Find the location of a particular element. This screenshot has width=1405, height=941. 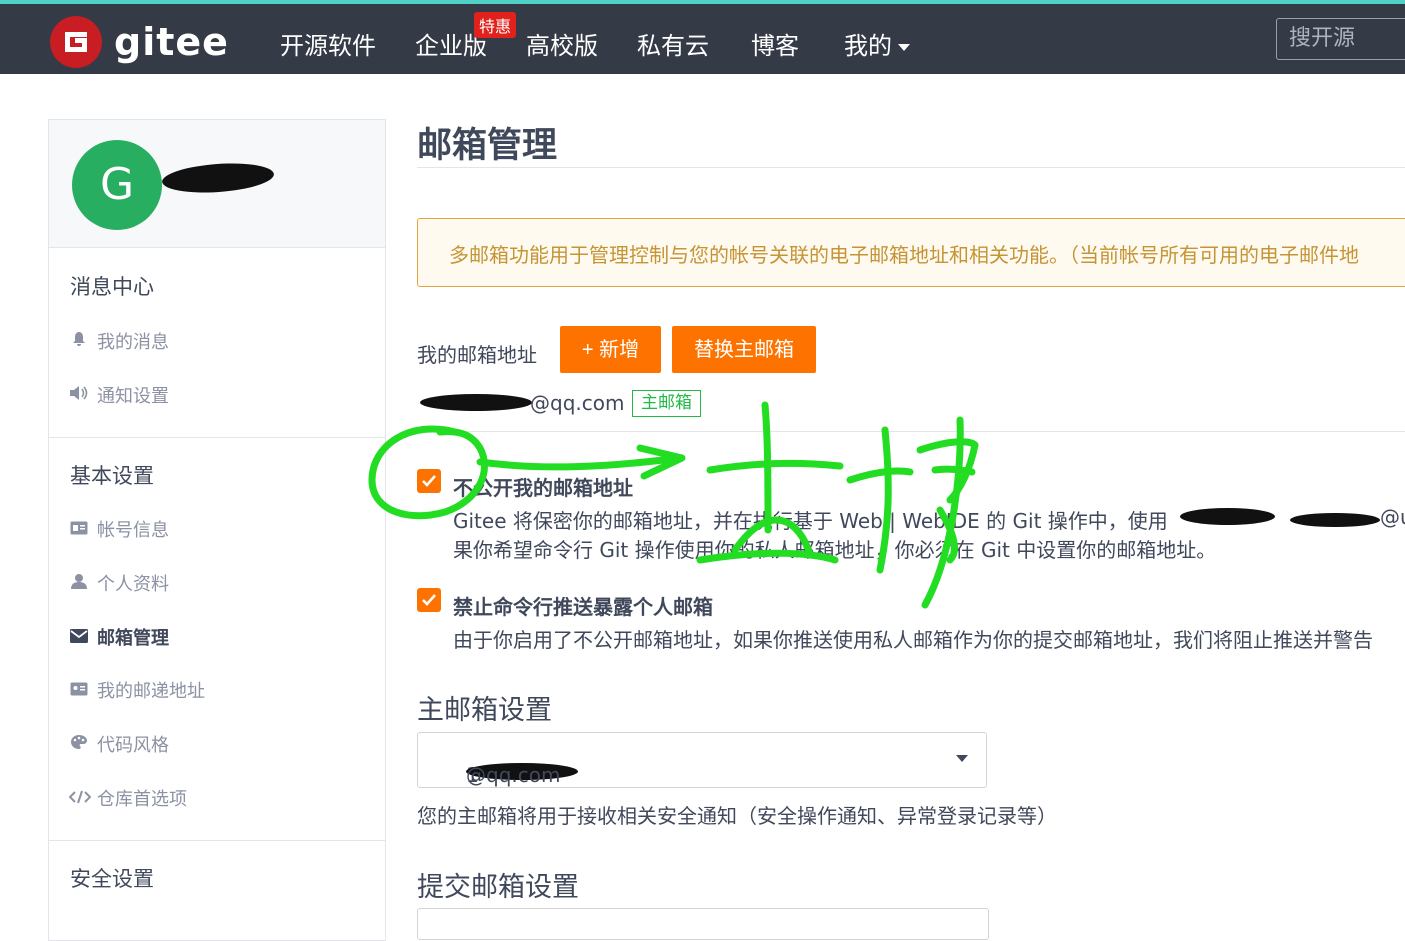

brand-name: gitee is located at coordinates (171, 42).